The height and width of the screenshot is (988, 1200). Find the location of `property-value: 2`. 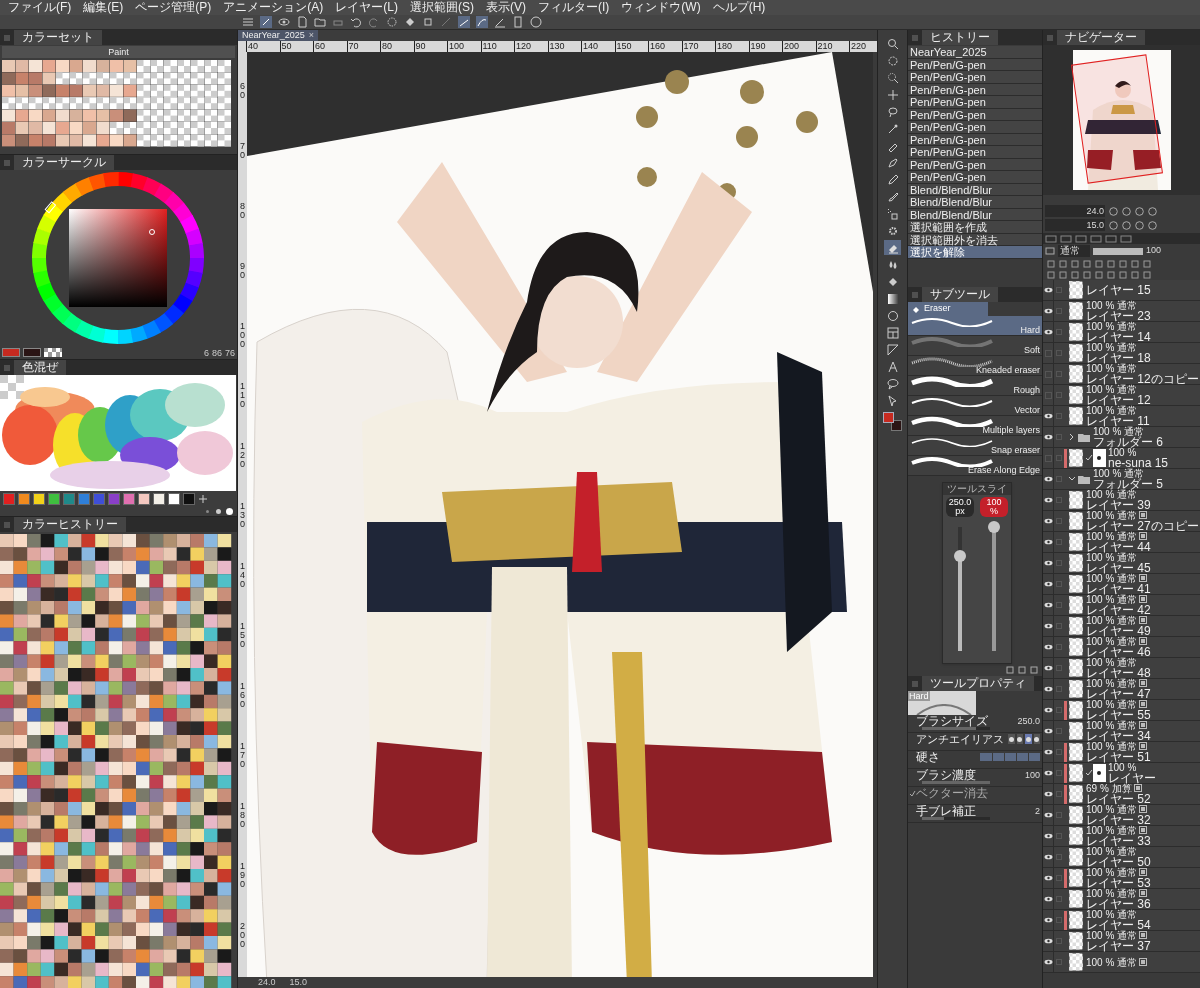

property-value: 2 is located at coordinates (1037, 811).